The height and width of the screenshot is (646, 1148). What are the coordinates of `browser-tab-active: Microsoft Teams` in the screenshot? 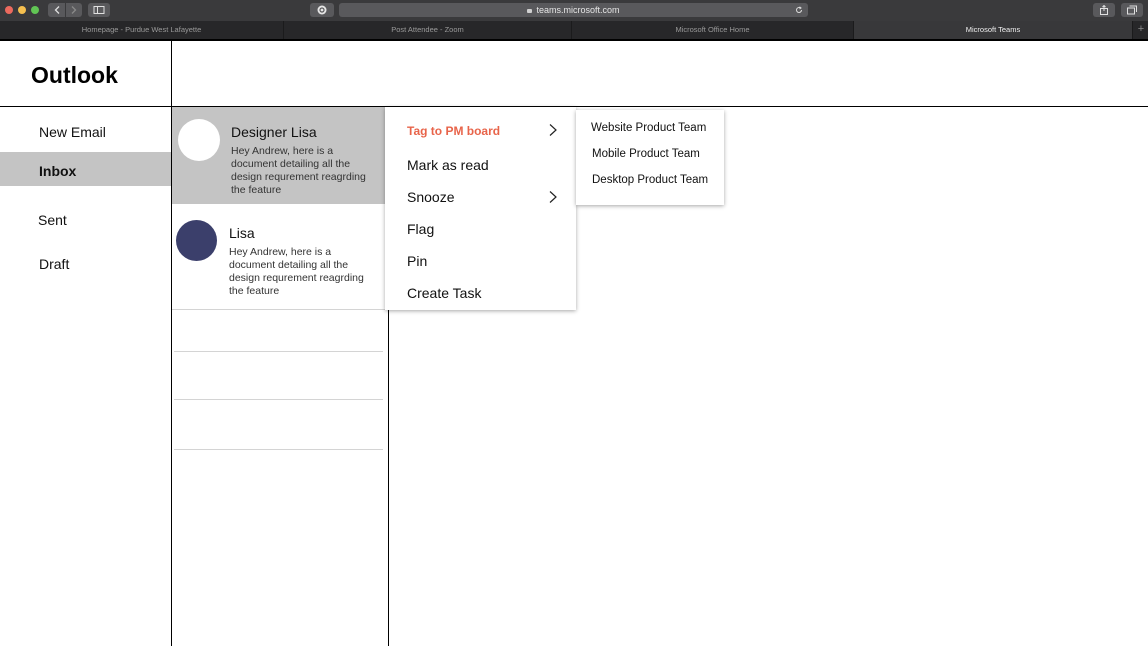 It's located at (993, 30).